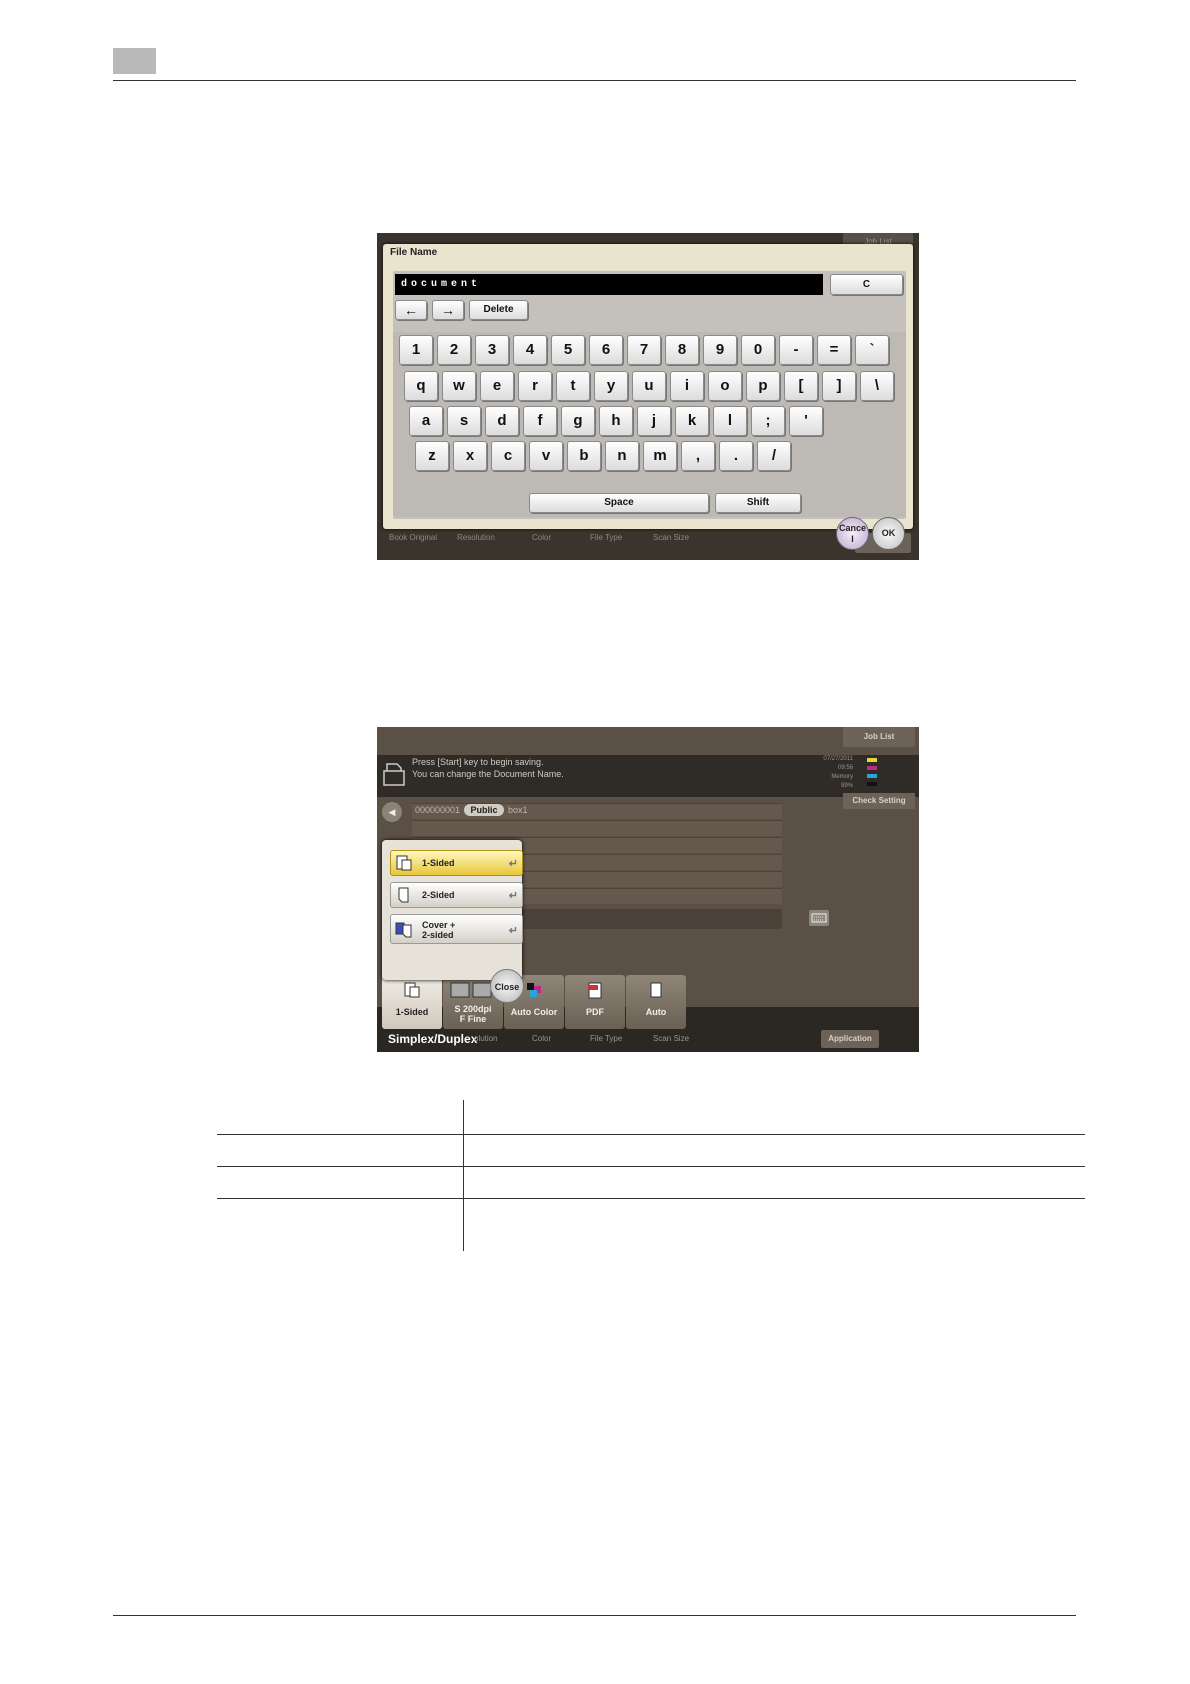 Image resolution: width=1190 pixels, height=1684 pixels. Describe the element at coordinates (763, 386) in the screenshot. I see `key: p` at that location.